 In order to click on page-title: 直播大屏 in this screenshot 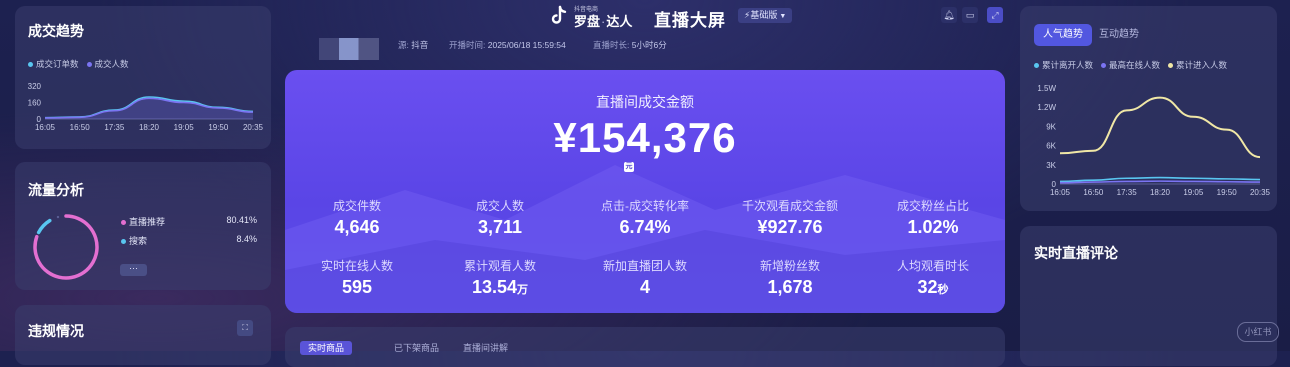, I will do `click(690, 20)`.